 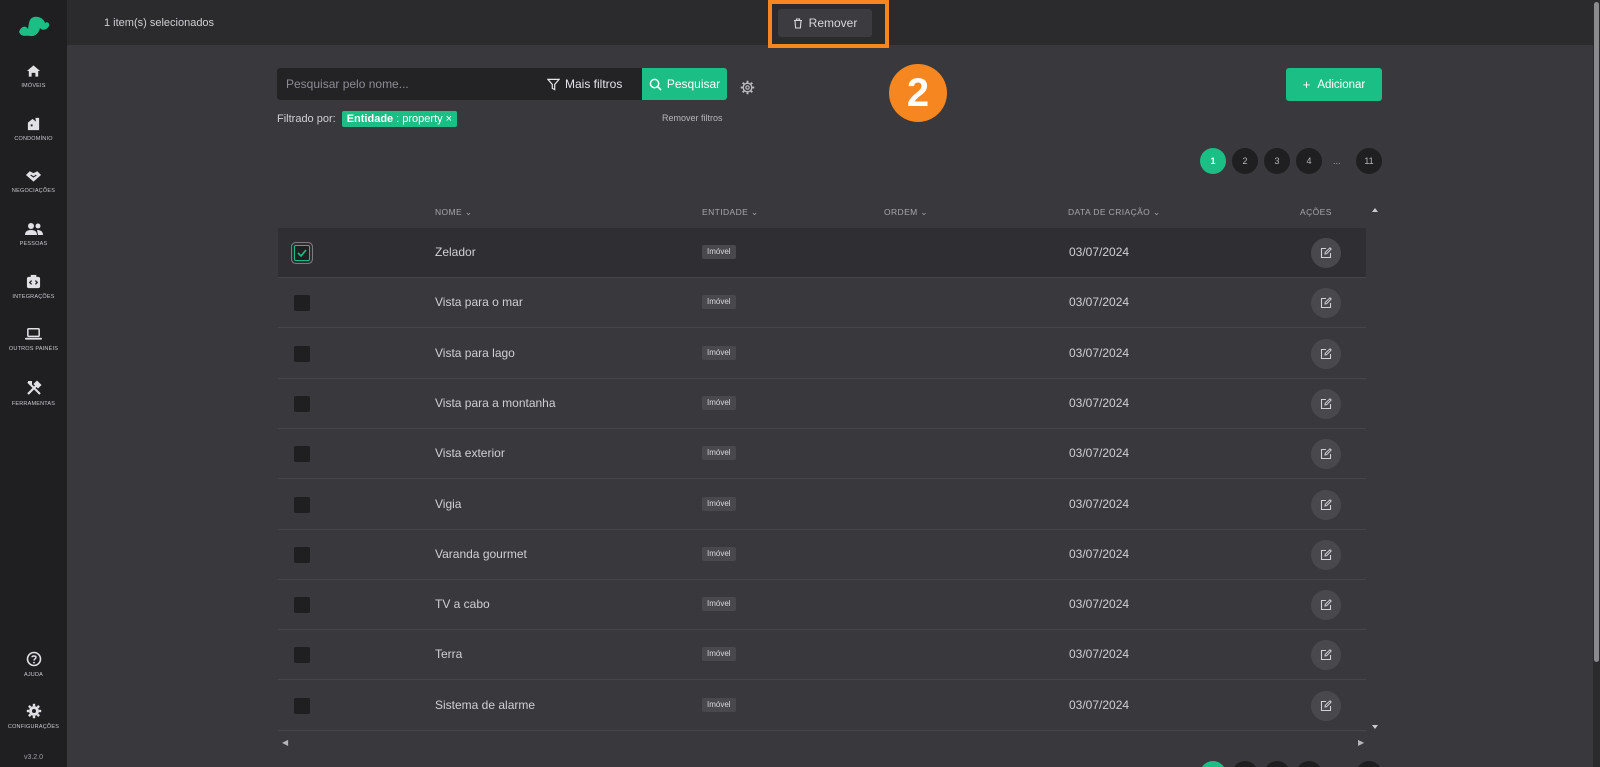 I want to click on vertical-scrollbar, so click(x=1596, y=383).